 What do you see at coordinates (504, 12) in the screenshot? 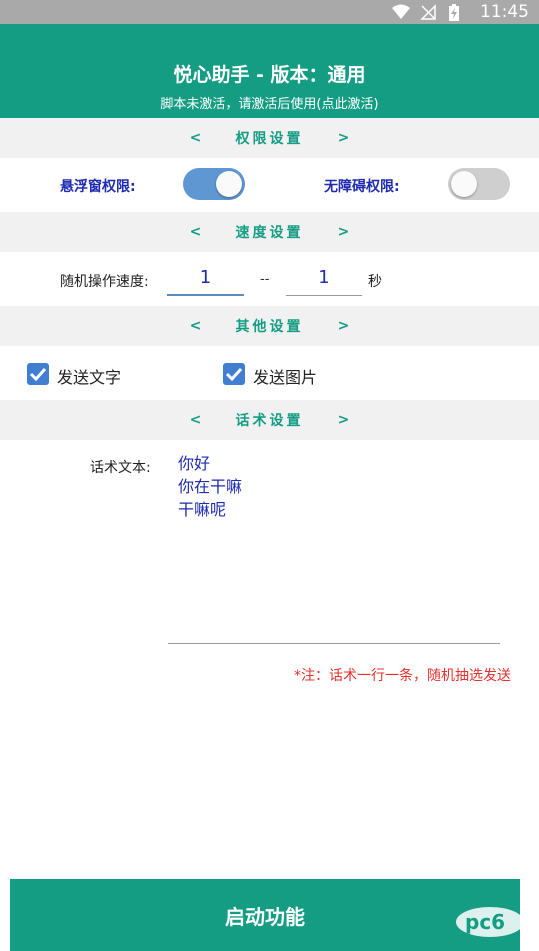
I see `status-time: 11:45` at bounding box center [504, 12].